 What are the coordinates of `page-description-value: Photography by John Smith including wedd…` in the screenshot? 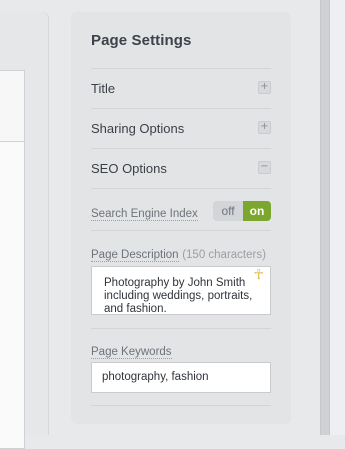 It's located at (178, 296).